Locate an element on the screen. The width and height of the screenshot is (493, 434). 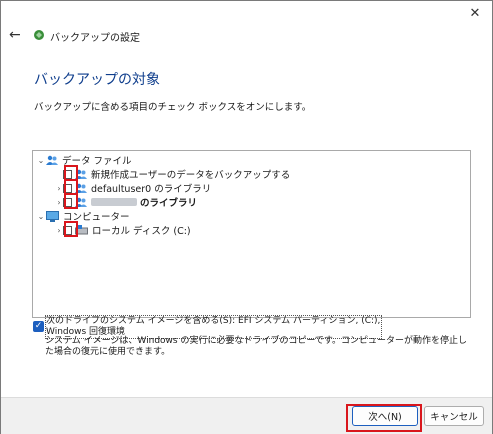
header: ← バックアップの設定 is located at coordinates (246, 36).